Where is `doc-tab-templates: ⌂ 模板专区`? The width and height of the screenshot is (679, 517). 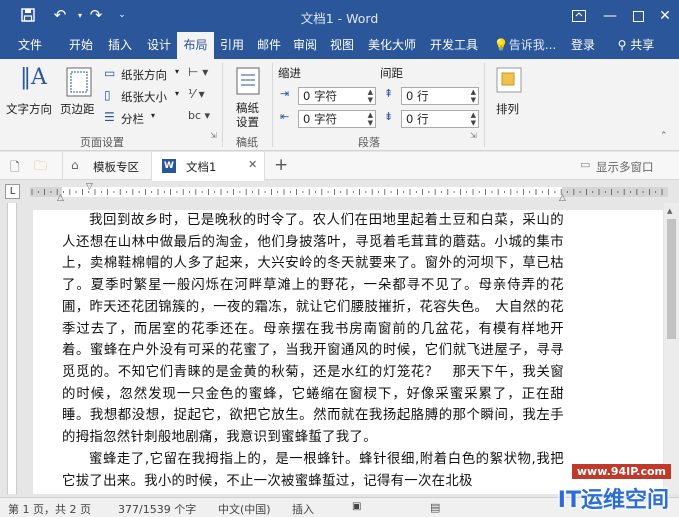
doc-tab-templates: ⌂ 模板专区 is located at coordinates (107, 166).